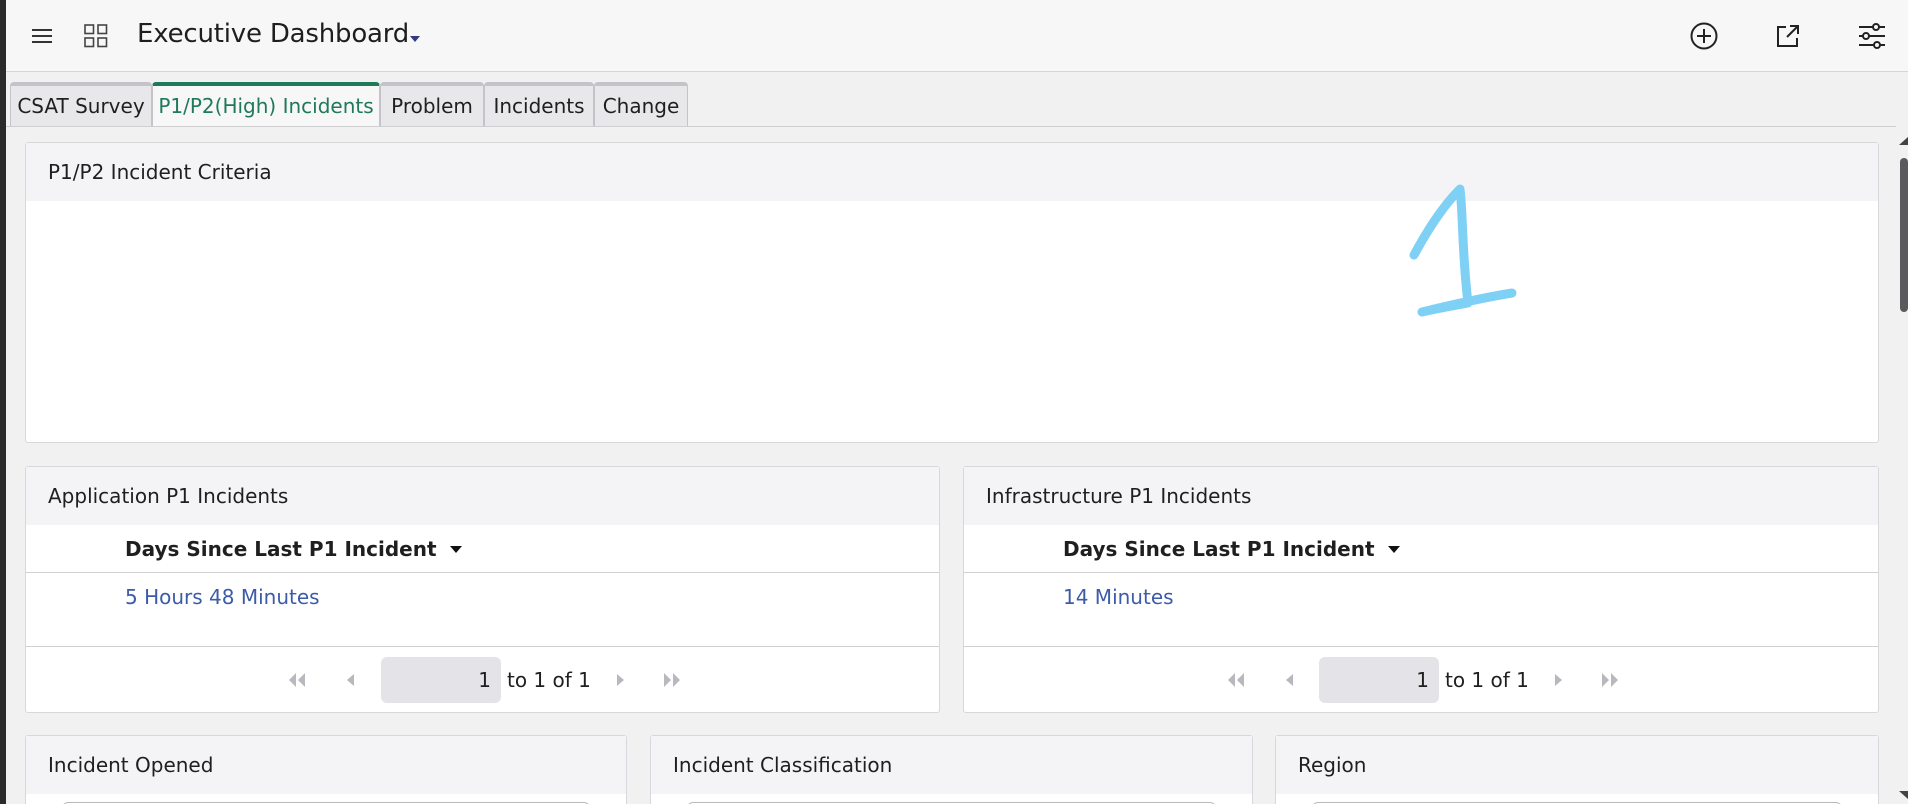 This screenshot has height=804, width=1908. I want to click on days-since-value-link: 5 Hours 48 Minutes, so click(222, 597).